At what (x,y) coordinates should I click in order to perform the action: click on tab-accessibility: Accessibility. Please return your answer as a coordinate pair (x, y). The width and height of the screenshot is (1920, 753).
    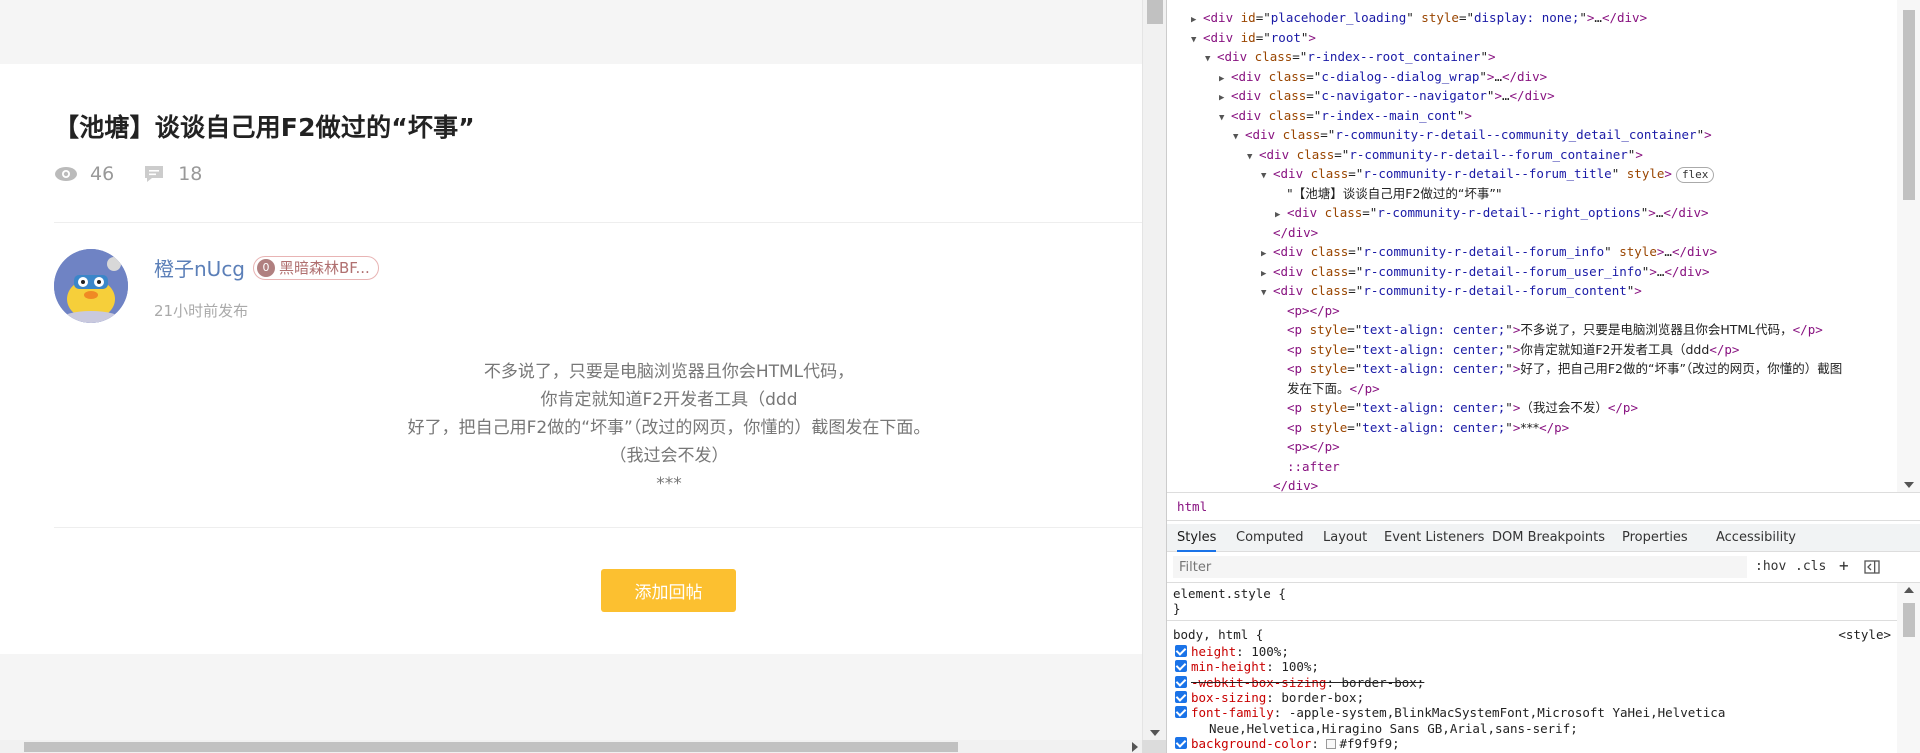
    Looking at the image, I should click on (1756, 538).